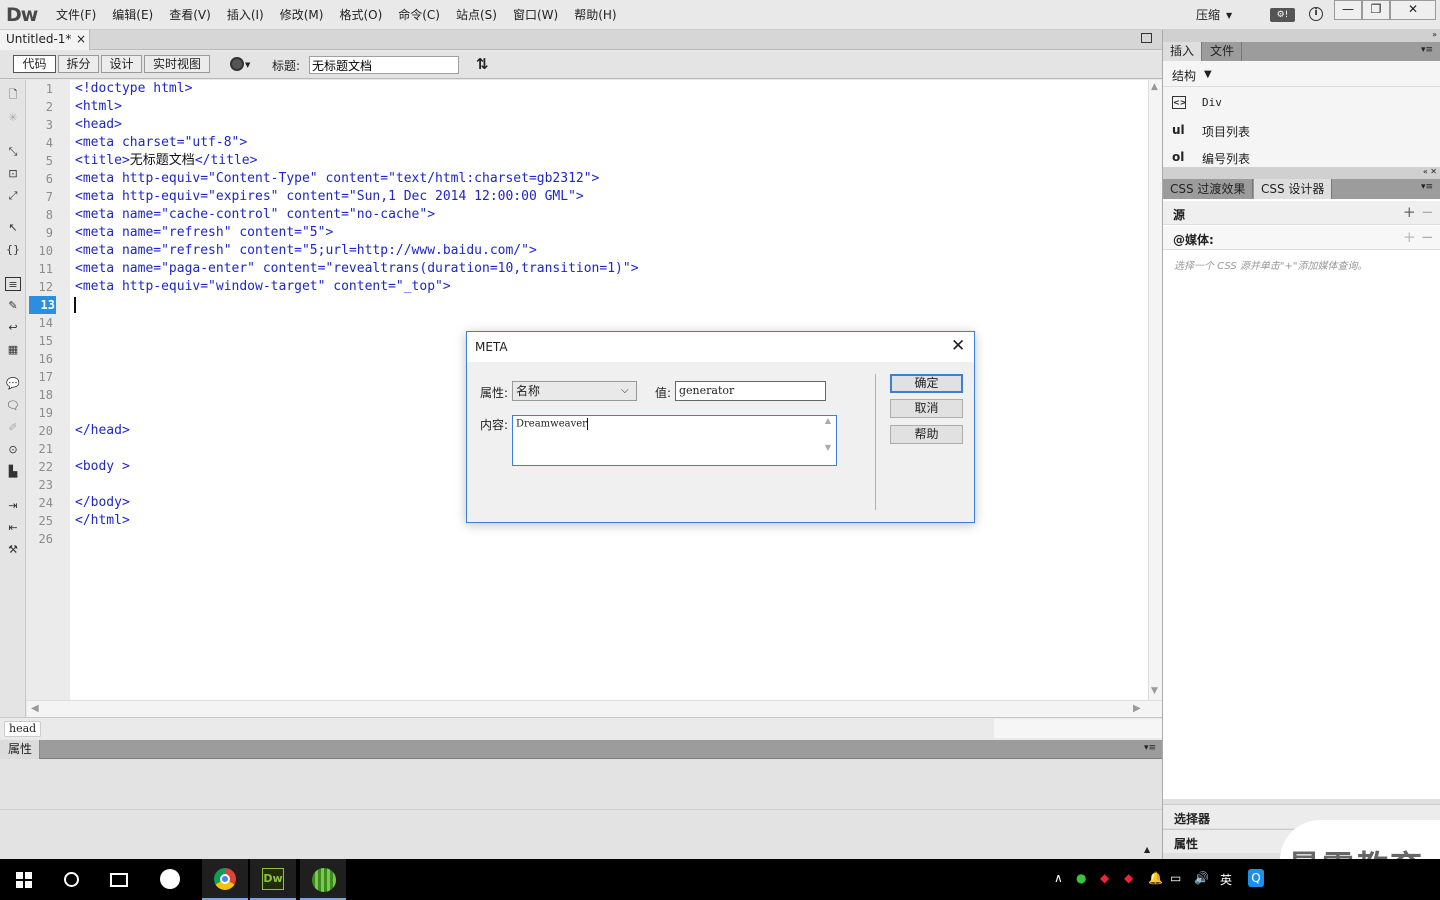 The image size is (1440, 900). Describe the element at coordinates (1256, 878) in the screenshot. I see `tray-app-icon: Q` at that location.